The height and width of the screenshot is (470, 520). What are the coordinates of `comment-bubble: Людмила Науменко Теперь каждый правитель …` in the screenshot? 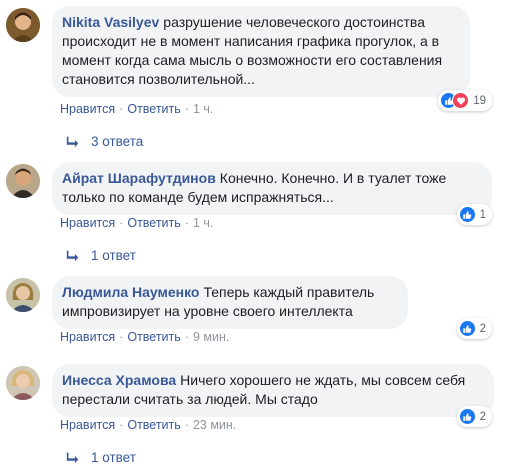 It's located at (230, 302).